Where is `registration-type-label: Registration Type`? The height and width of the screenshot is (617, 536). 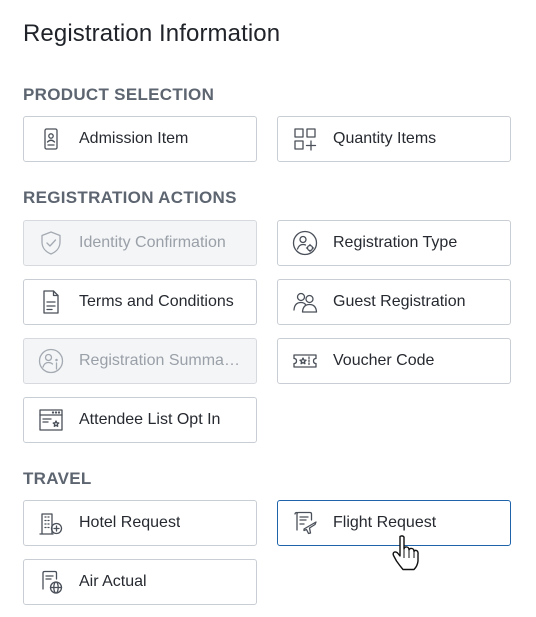
registration-type-label: Registration Type is located at coordinates (395, 242).